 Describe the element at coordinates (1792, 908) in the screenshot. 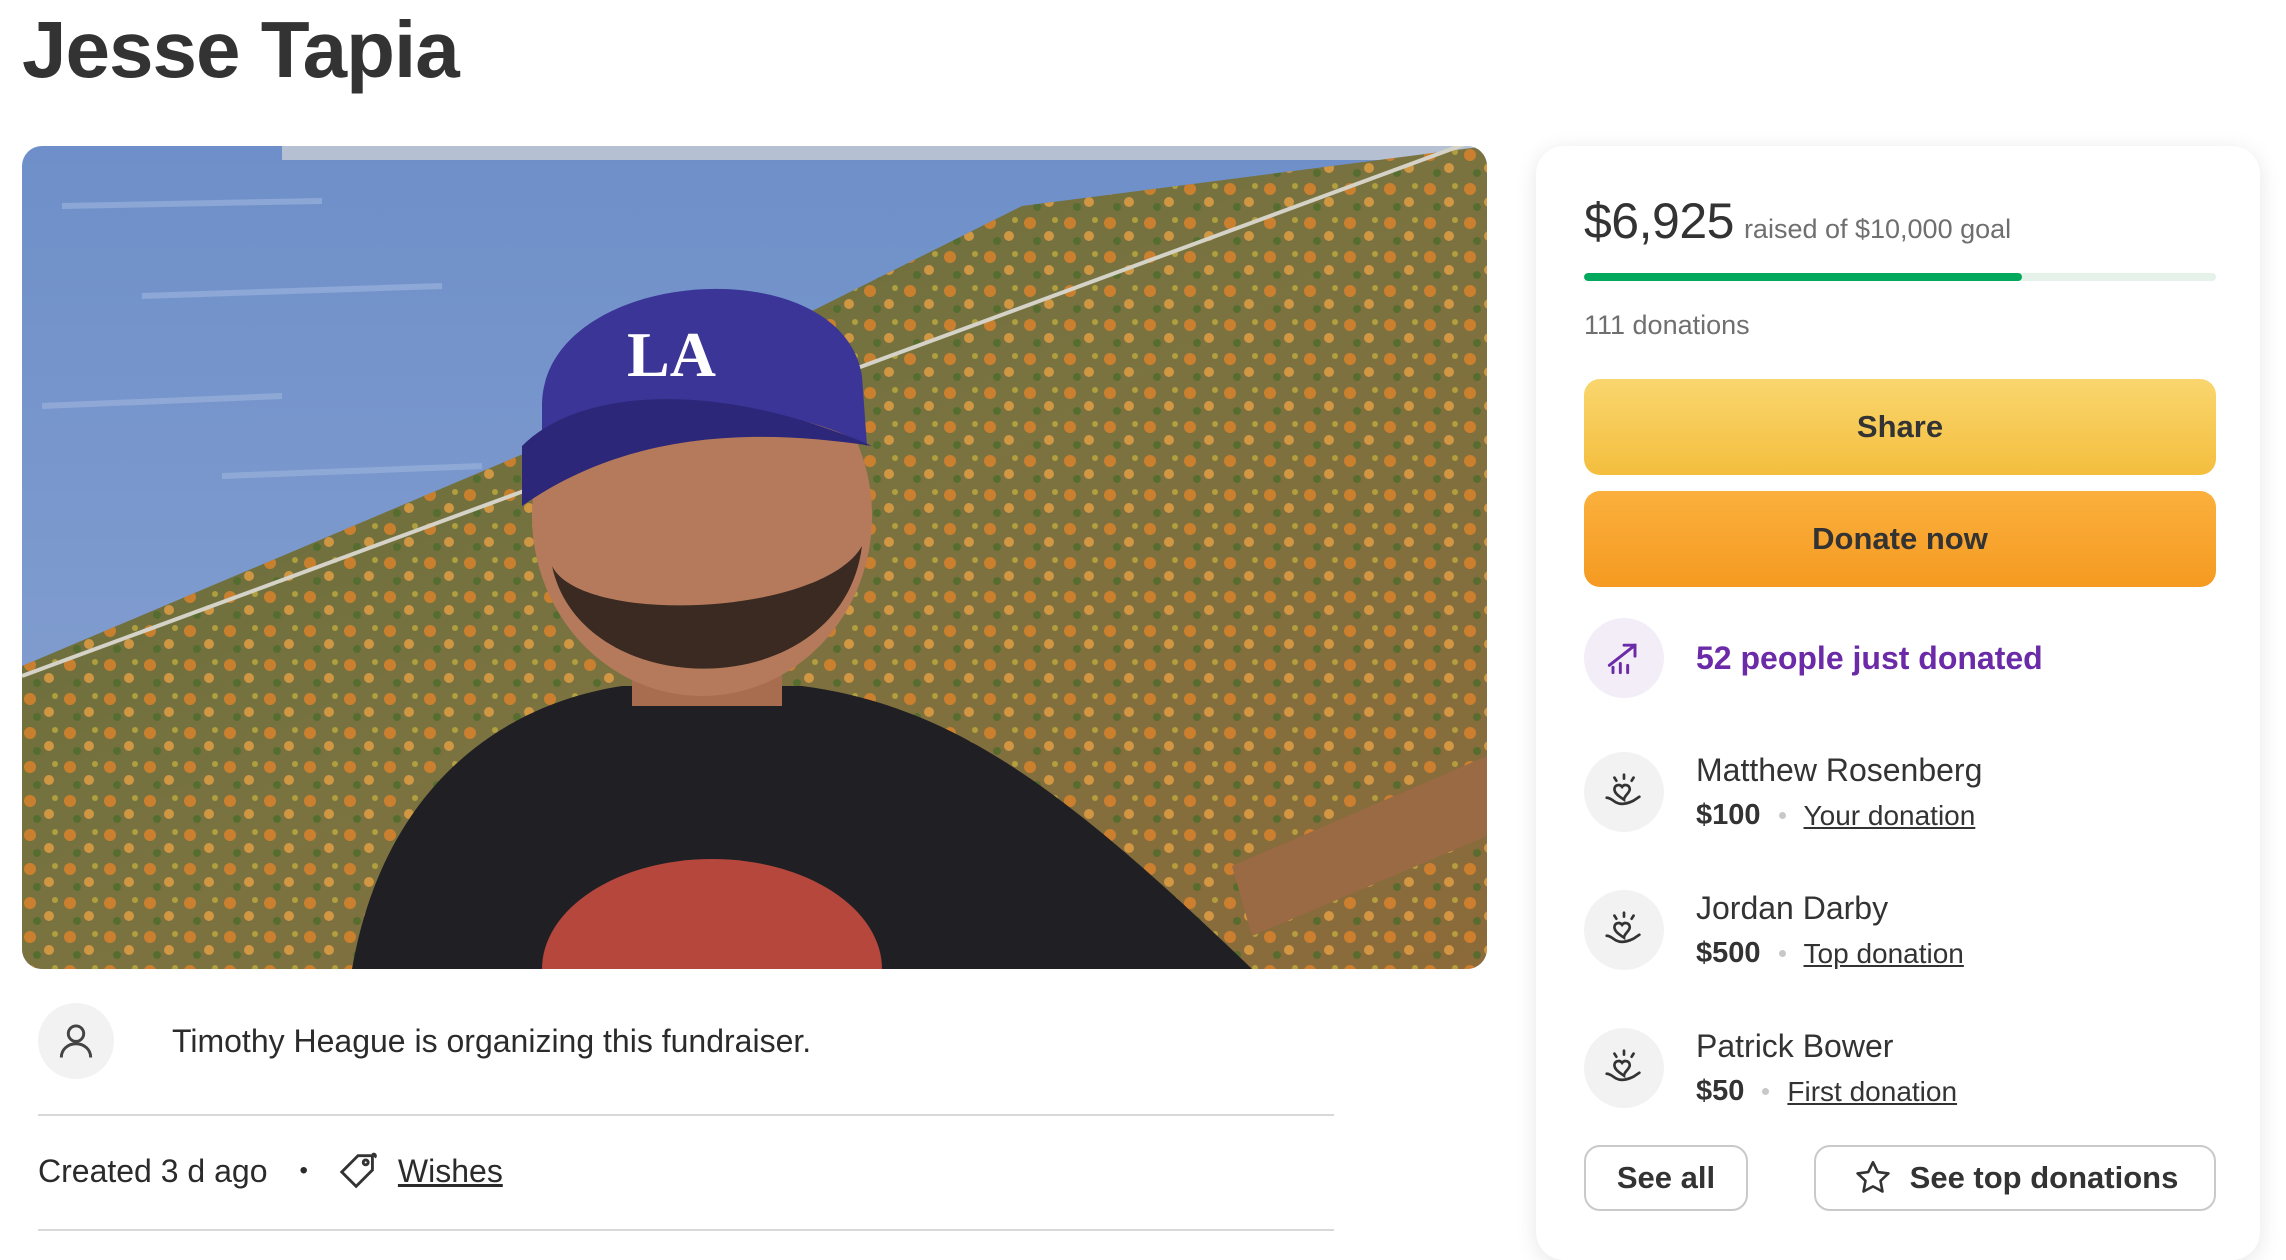

I see `donor-name: Jordan Darby` at that location.